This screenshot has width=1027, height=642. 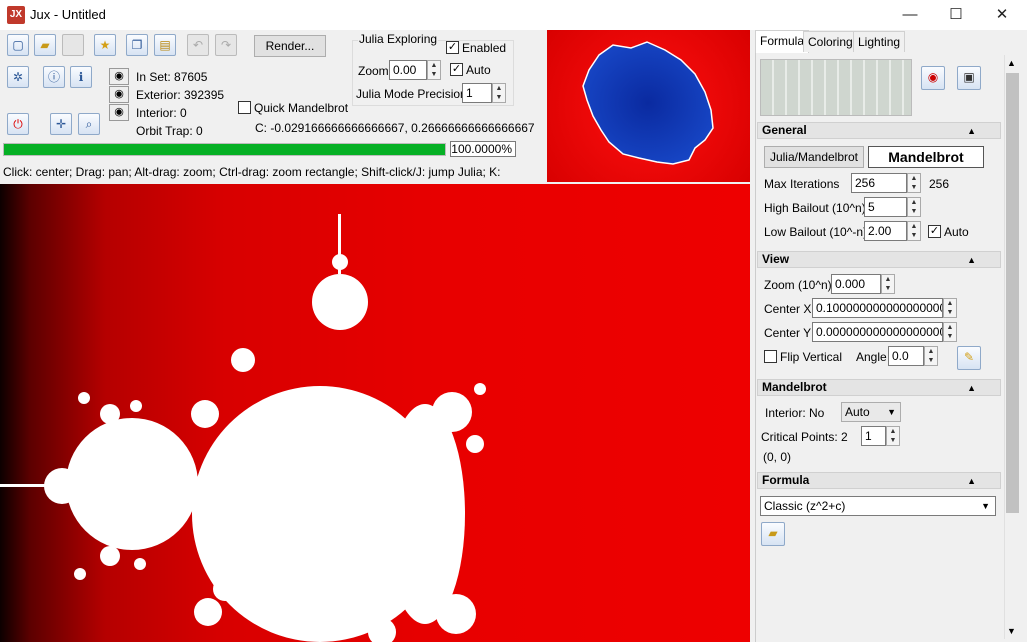 What do you see at coordinates (871, 357) in the screenshot?
I see `angle-label: Angle` at bounding box center [871, 357].